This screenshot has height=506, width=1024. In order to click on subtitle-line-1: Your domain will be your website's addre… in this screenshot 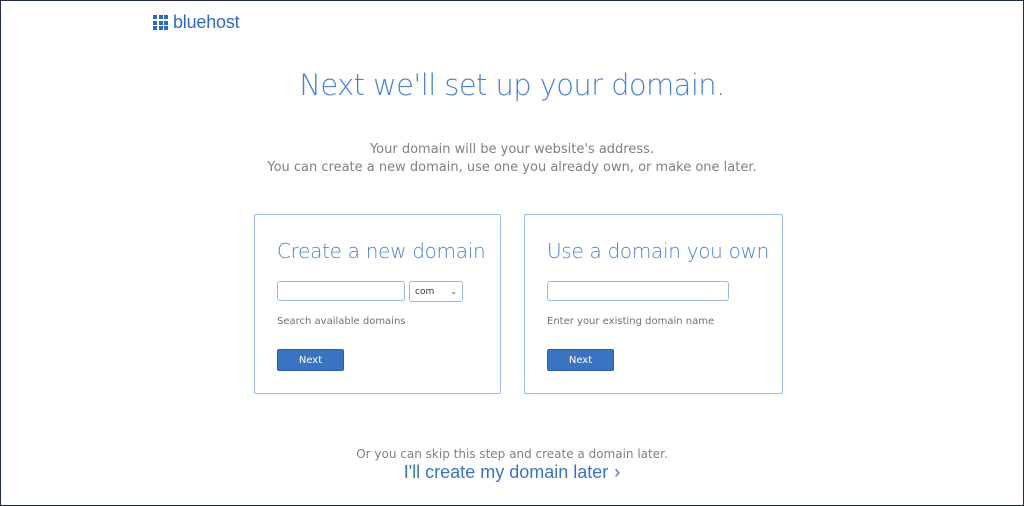, I will do `click(512, 149)`.